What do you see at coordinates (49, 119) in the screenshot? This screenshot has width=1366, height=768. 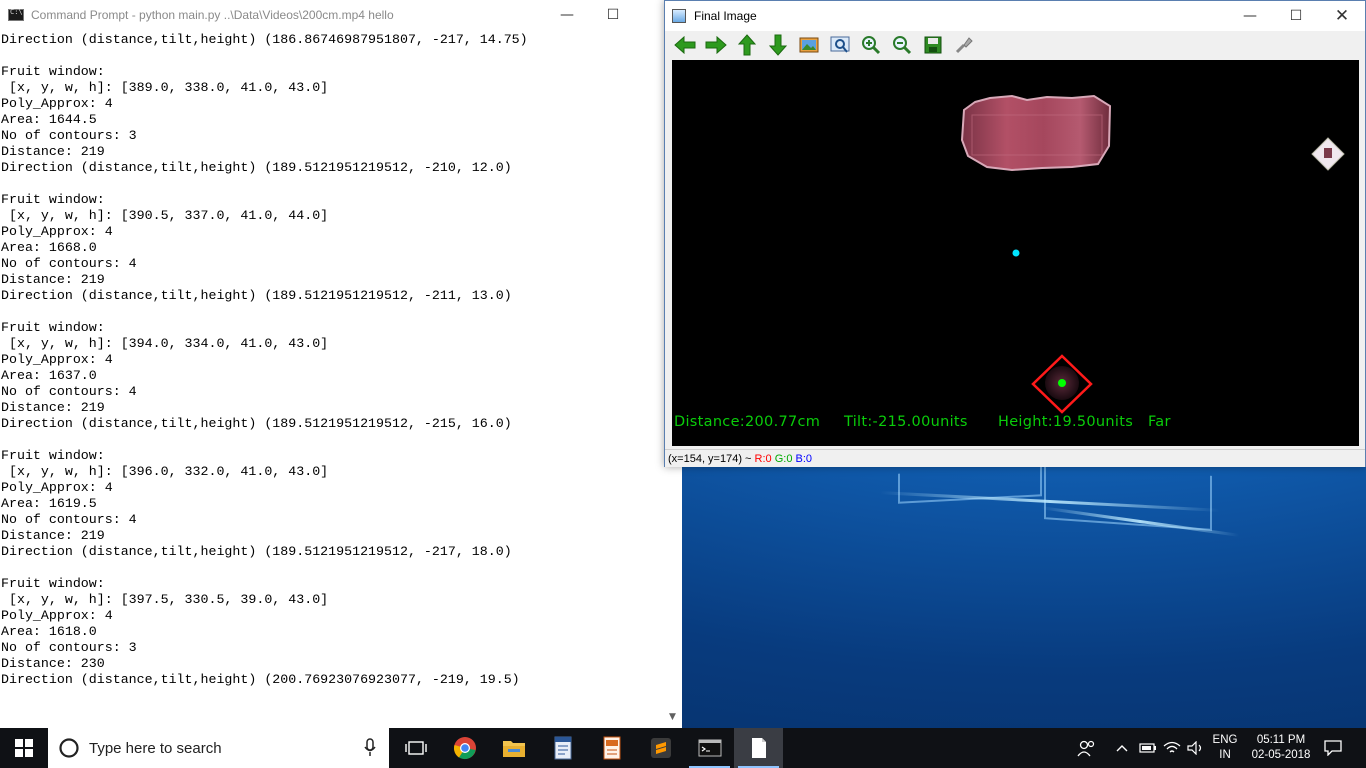 I see `console-line: Area: 1644.5` at bounding box center [49, 119].